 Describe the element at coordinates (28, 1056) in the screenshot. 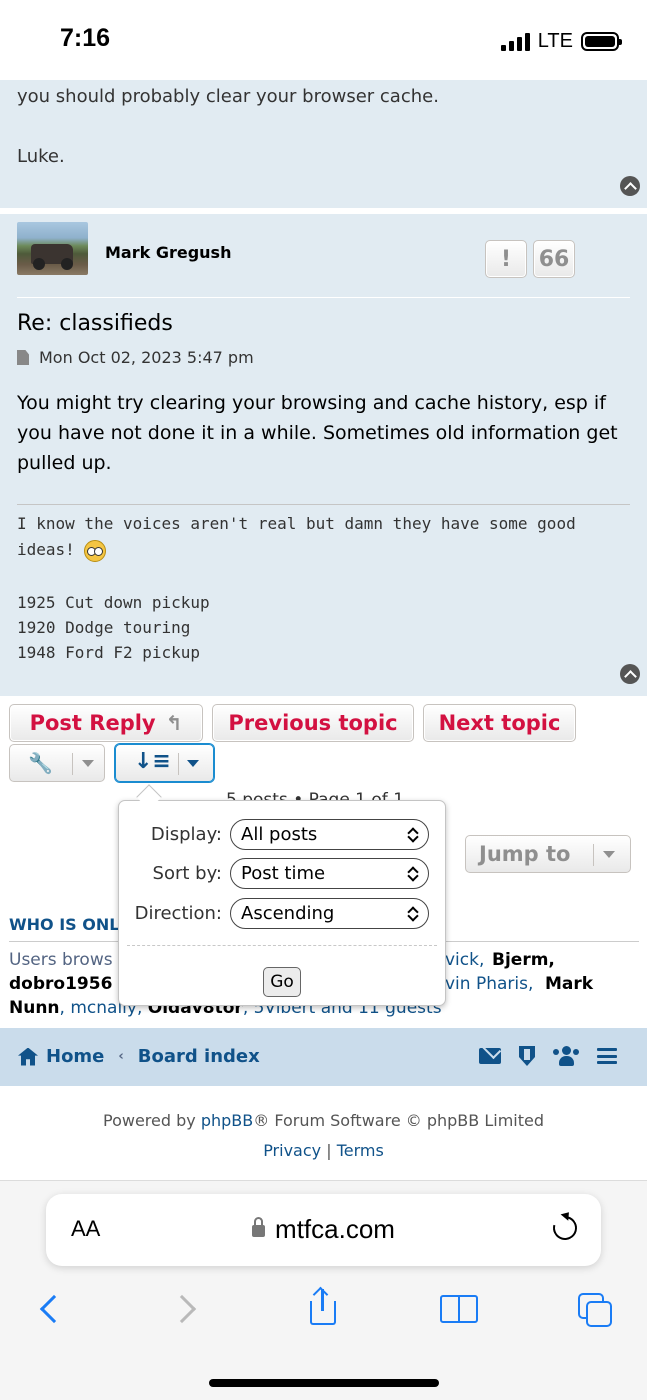

I see `home-icon` at that location.